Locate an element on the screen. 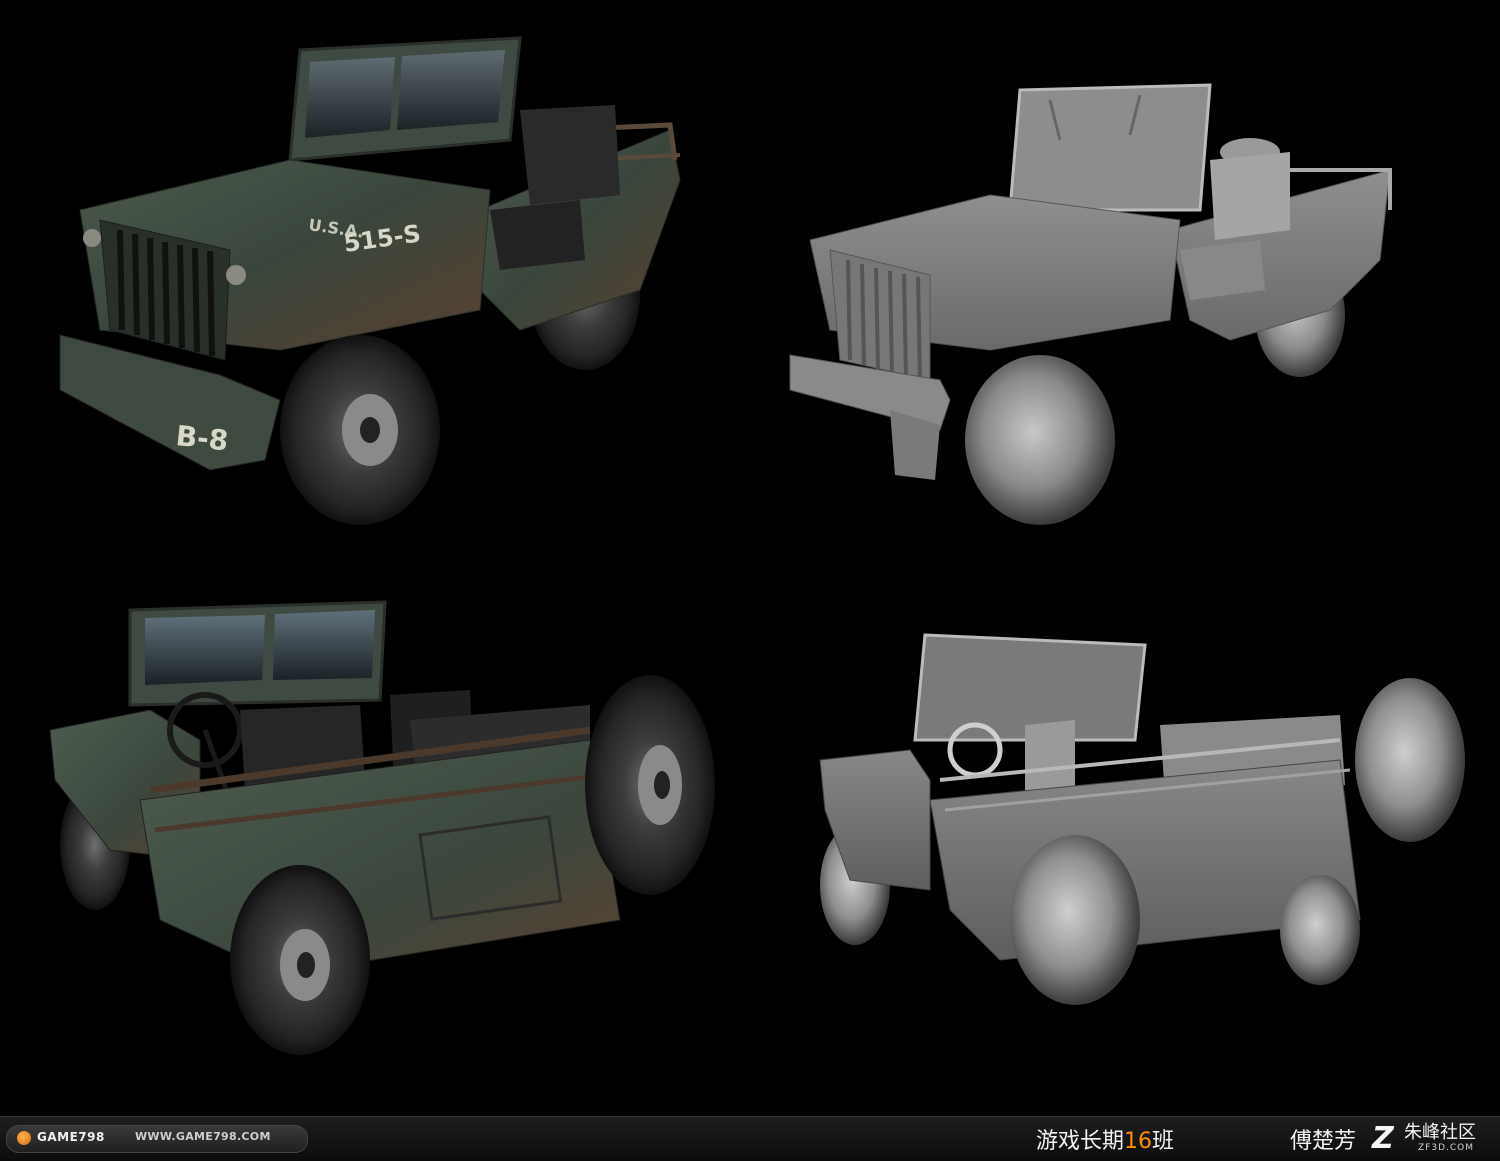 This screenshot has height=1161, width=1500. zf-logo-icon: Z is located at coordinates (1383, 1138).